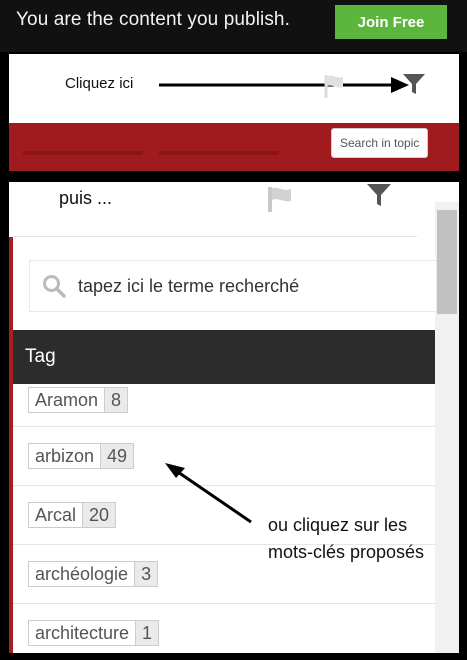 Image resolution: width=467 pixels, height=660 pixels. What do you see at coordinates (380, 143) in the screenshot?
I see `search-in-topic-tooltip: Search in topic` at bounding box center [380, 143].